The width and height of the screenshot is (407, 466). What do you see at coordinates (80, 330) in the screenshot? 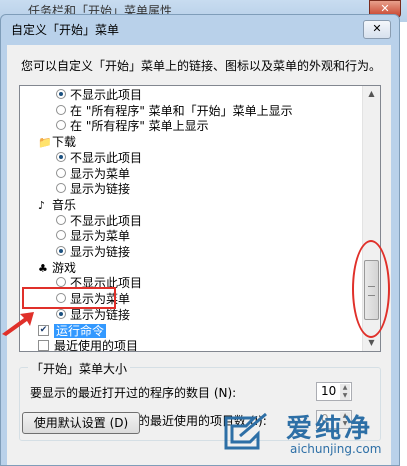
I see `checkbox-label: 运行命令` at bounding box center [80, 330].